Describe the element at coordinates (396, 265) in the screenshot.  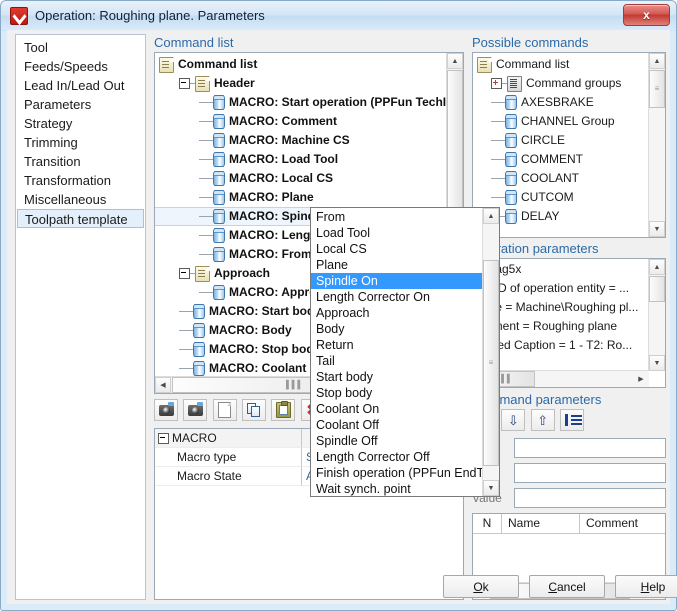
I see `dropdown-option: Plane` at that location.